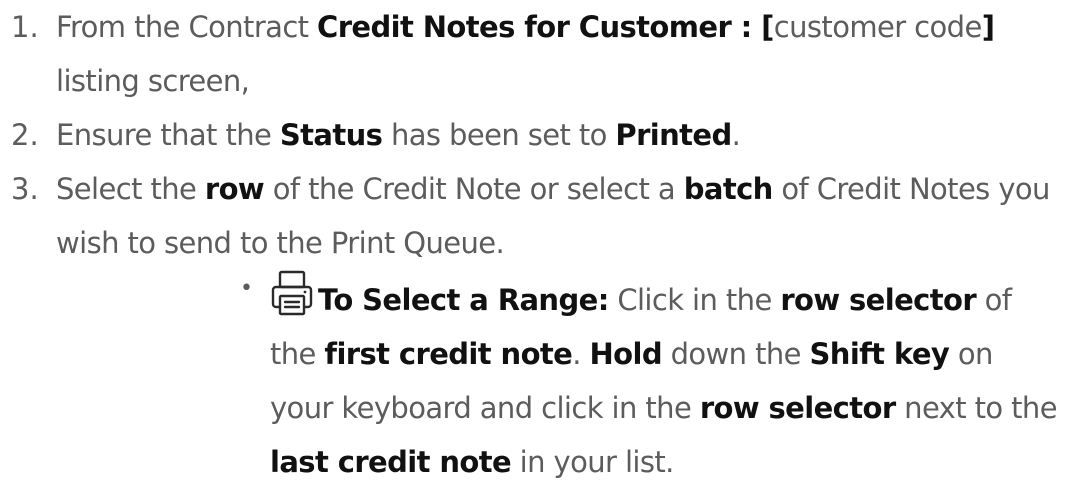 The height and width of the screenshot is (489, 1078). Describe the element at coordinates (474, 189) in the screenshot. I see `text-segment: of the Credit Note or select a` at that location.